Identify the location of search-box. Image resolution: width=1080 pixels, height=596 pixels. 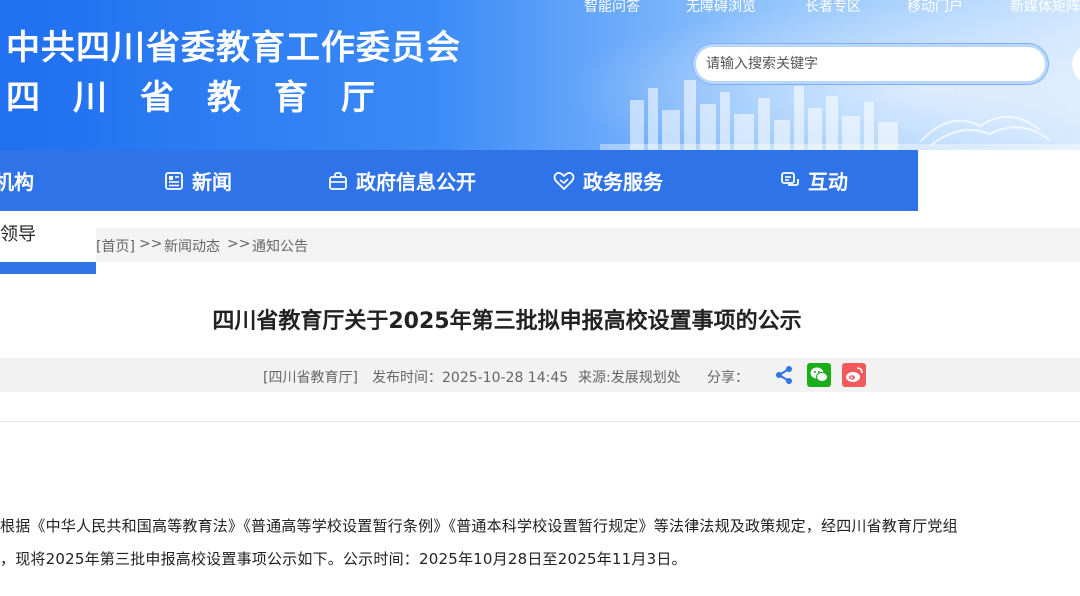
(870, 64).